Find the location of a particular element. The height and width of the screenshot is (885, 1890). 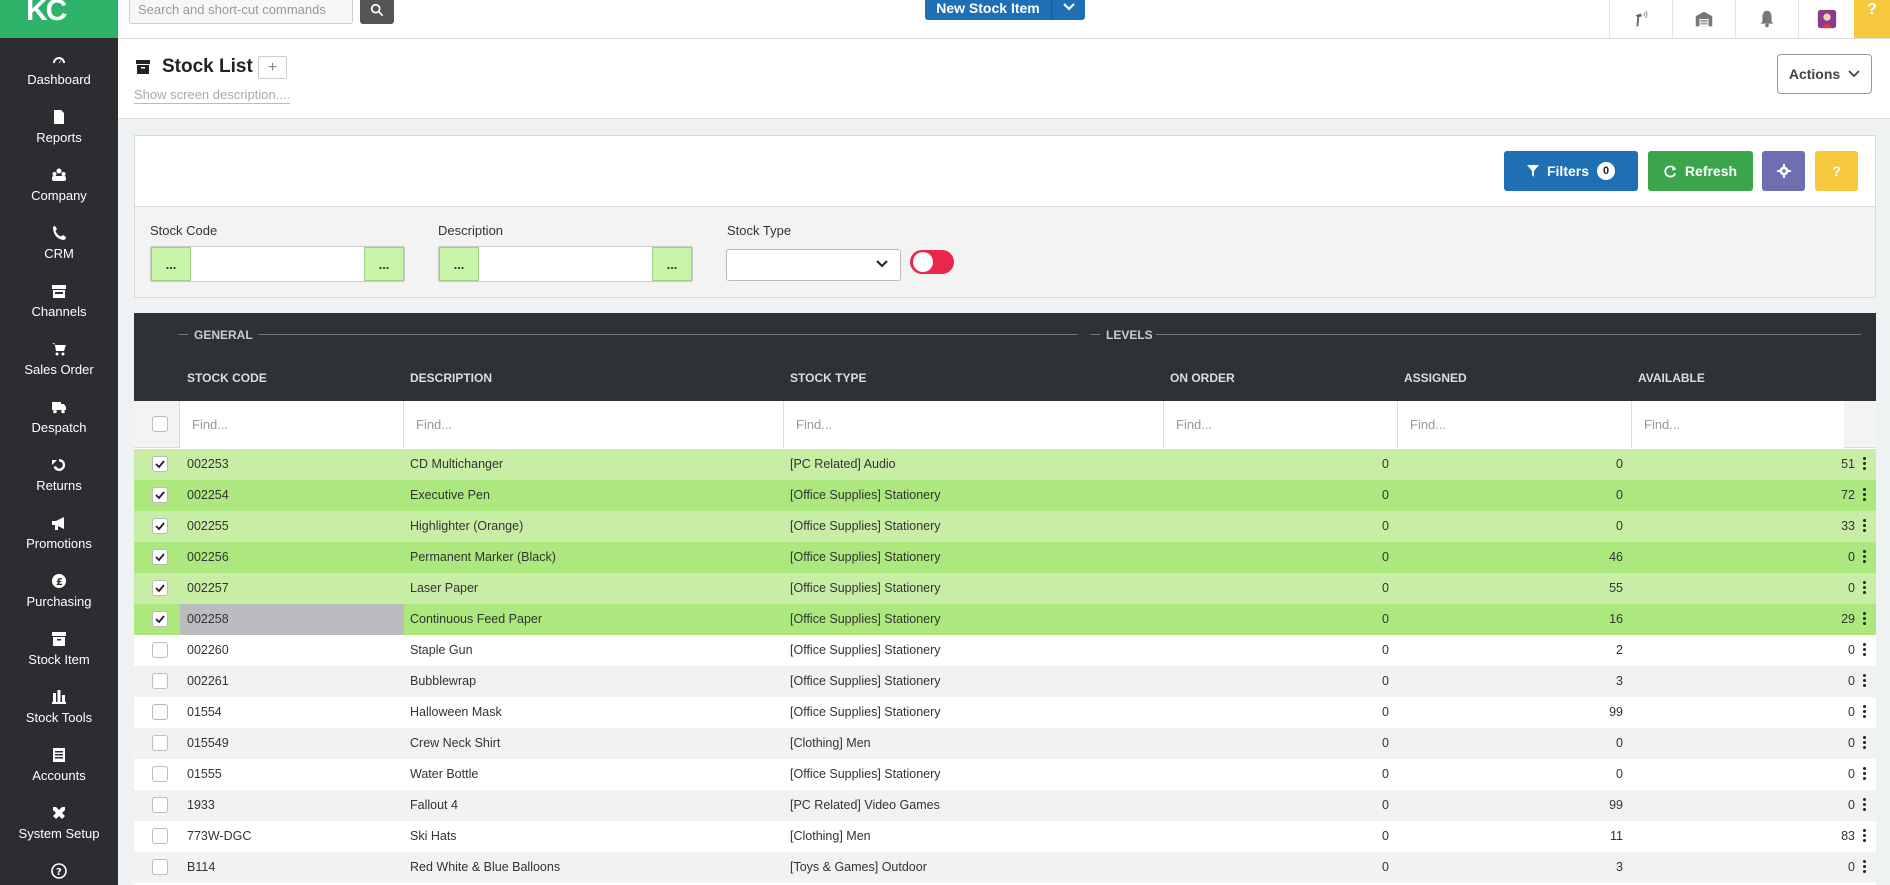

cell-available: 33 is located at coordinates (1743, 526).